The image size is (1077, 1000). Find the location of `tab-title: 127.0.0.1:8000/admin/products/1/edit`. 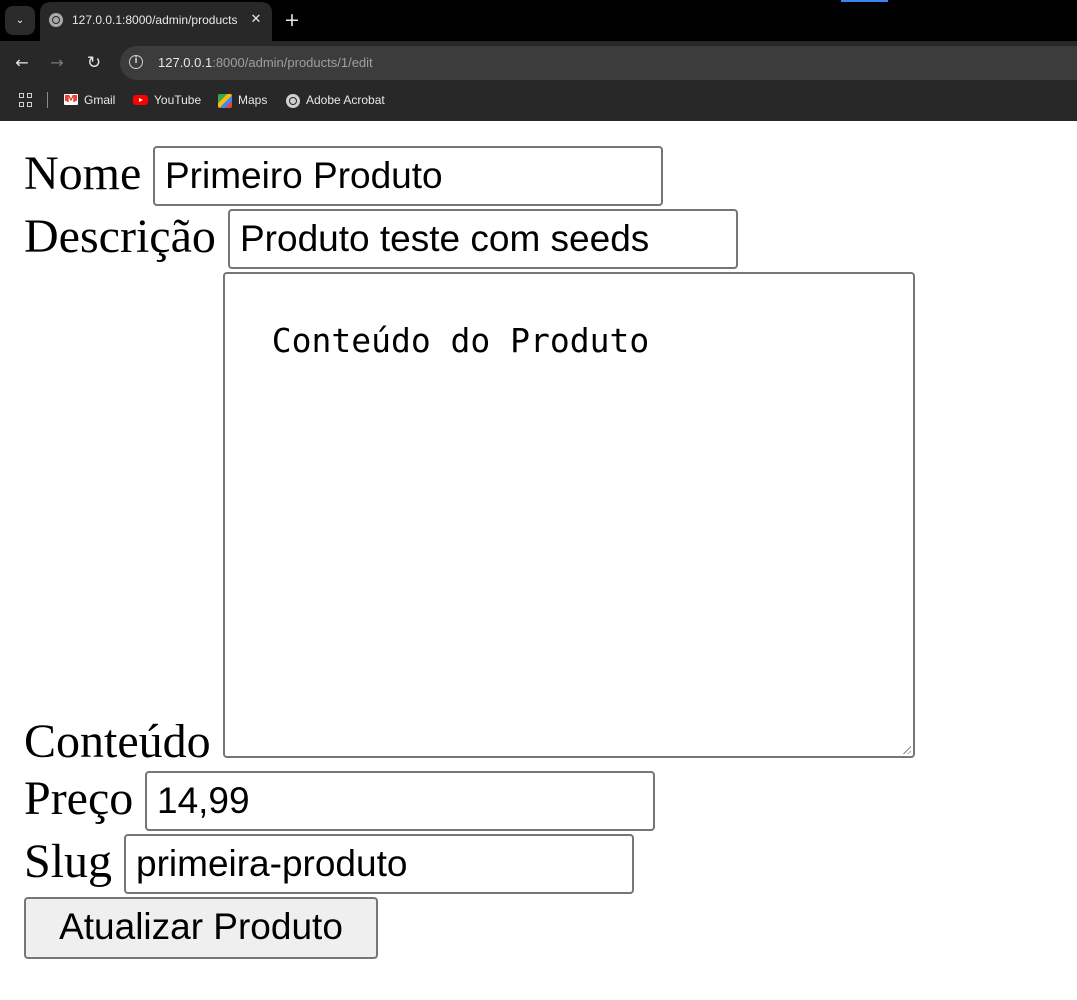

tab-title: 127.0.0.1:8000/admin/products/1/edit is located at coordinates (154, 20).